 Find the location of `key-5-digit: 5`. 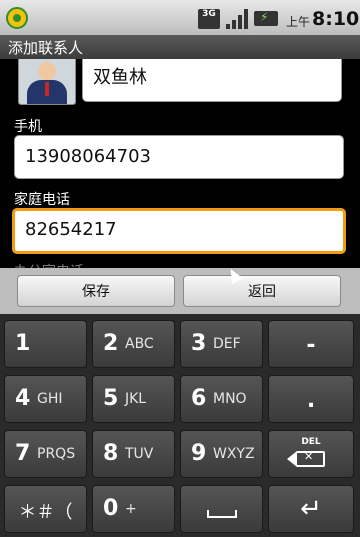

key-5-digit: 5 is located at coordinates (111, 398).